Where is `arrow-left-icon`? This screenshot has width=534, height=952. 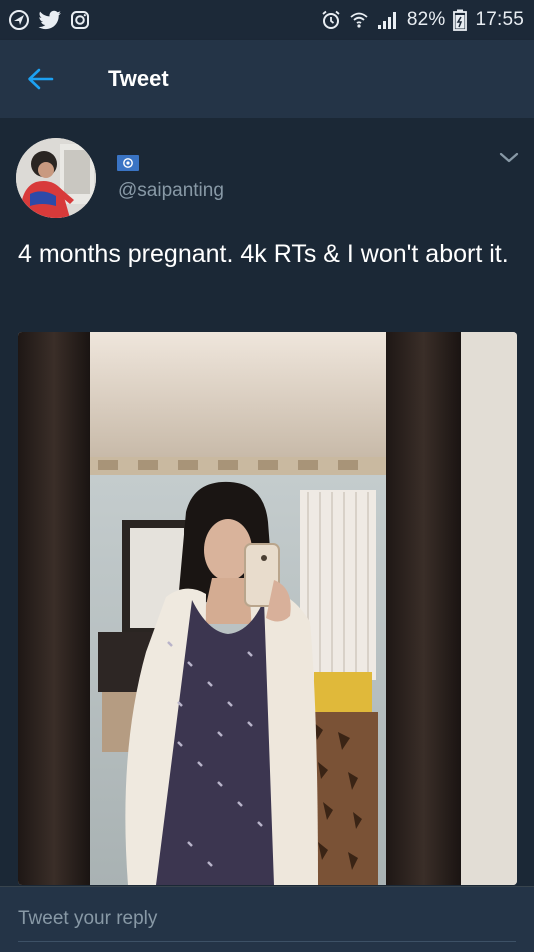
arrow-left-icon is located at coordinates (41, 79).